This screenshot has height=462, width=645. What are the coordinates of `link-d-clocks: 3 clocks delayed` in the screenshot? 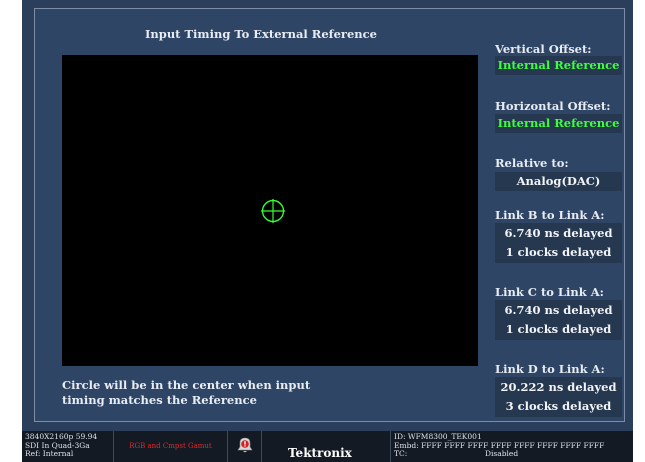 It's located at (558, 406).